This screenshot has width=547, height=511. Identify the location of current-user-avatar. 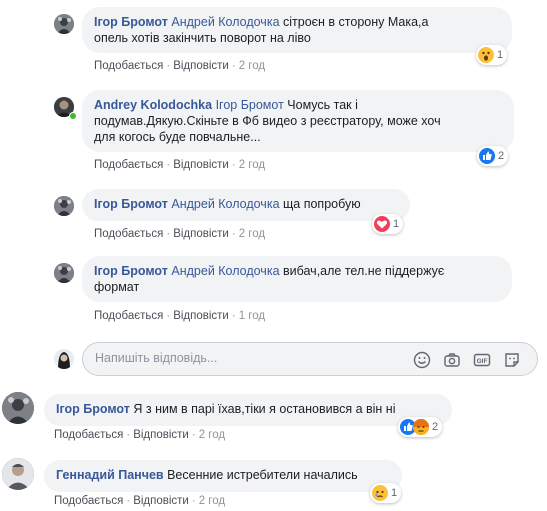
(64, 359).